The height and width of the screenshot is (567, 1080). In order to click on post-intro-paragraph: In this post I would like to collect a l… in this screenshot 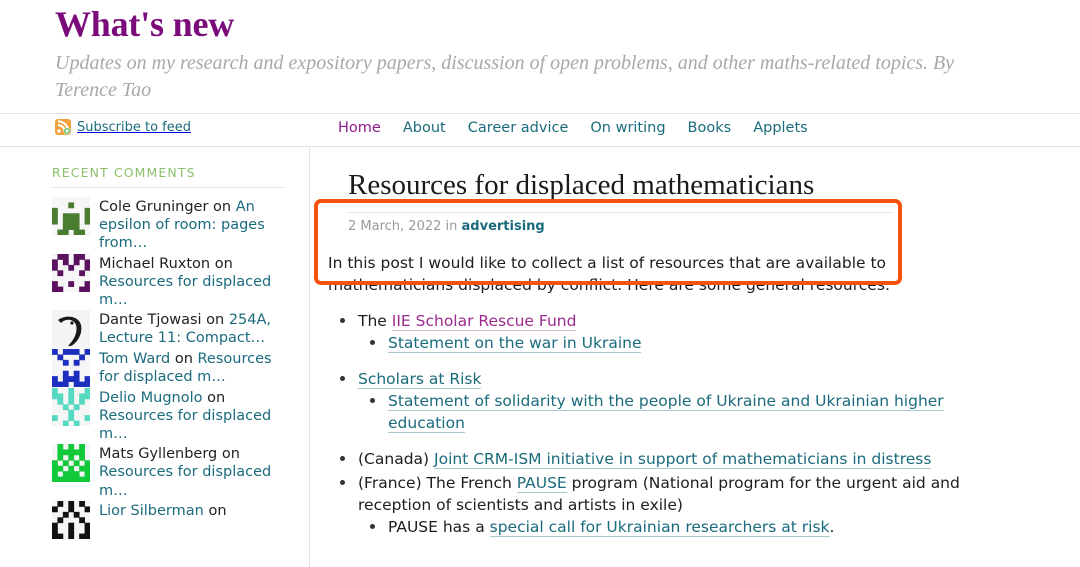, I will do `click(609, 273)`.